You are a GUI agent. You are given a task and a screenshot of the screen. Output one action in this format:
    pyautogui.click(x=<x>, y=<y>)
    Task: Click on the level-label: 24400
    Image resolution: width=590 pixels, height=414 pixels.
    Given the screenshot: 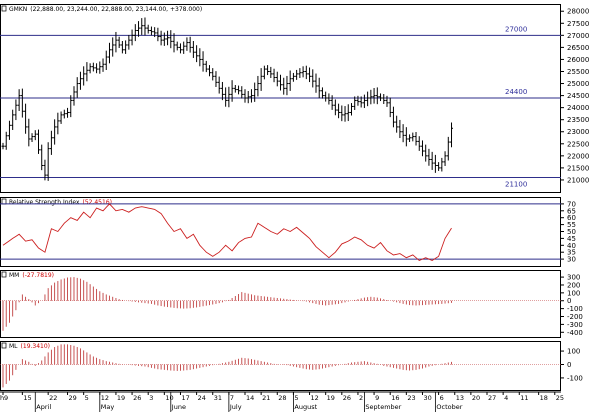 What is the action you would take?
    pyautogui.click(x=516, y=92)
    